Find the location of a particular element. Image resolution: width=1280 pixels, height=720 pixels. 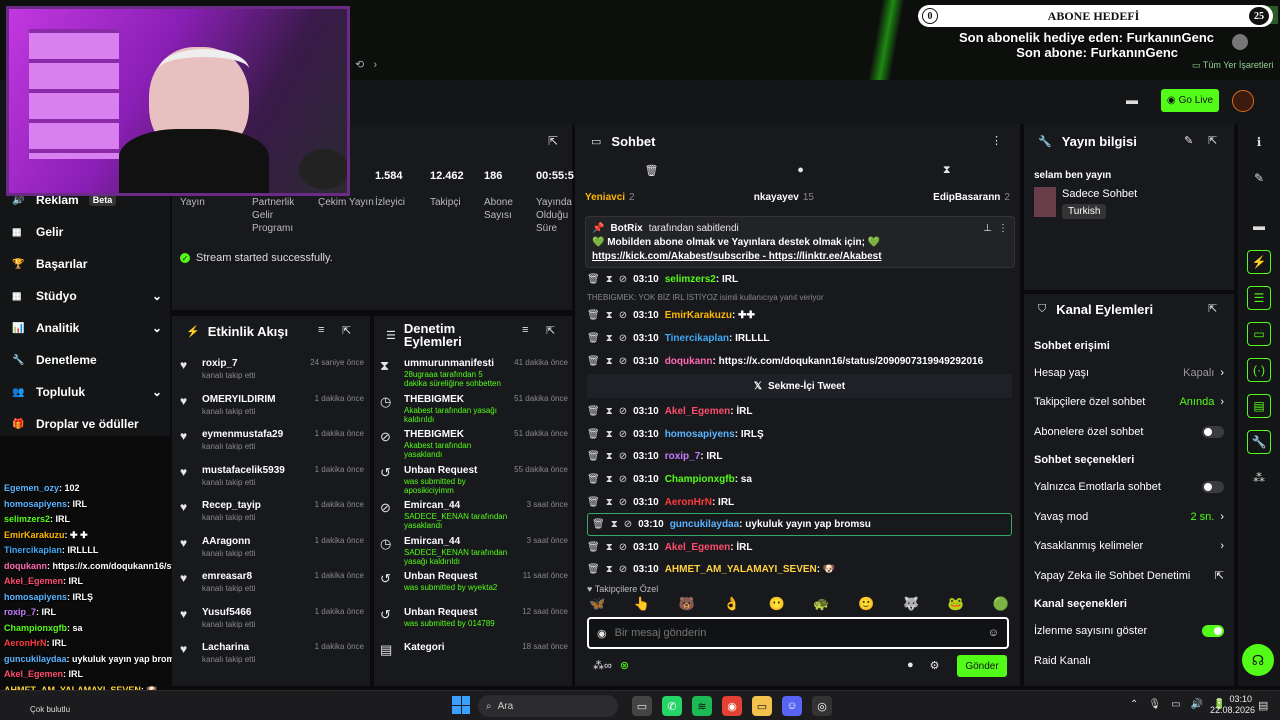

card-icon: ▤ is located at coordinates (1259, 406).